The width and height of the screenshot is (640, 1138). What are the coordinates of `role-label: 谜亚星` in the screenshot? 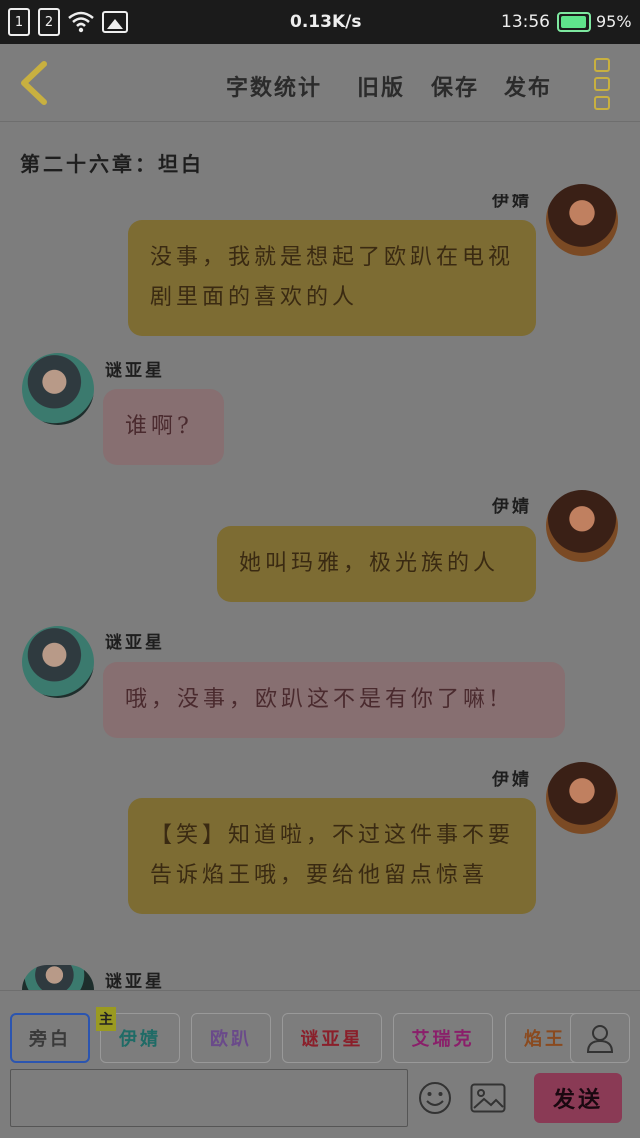 It's located at (332, 1039).